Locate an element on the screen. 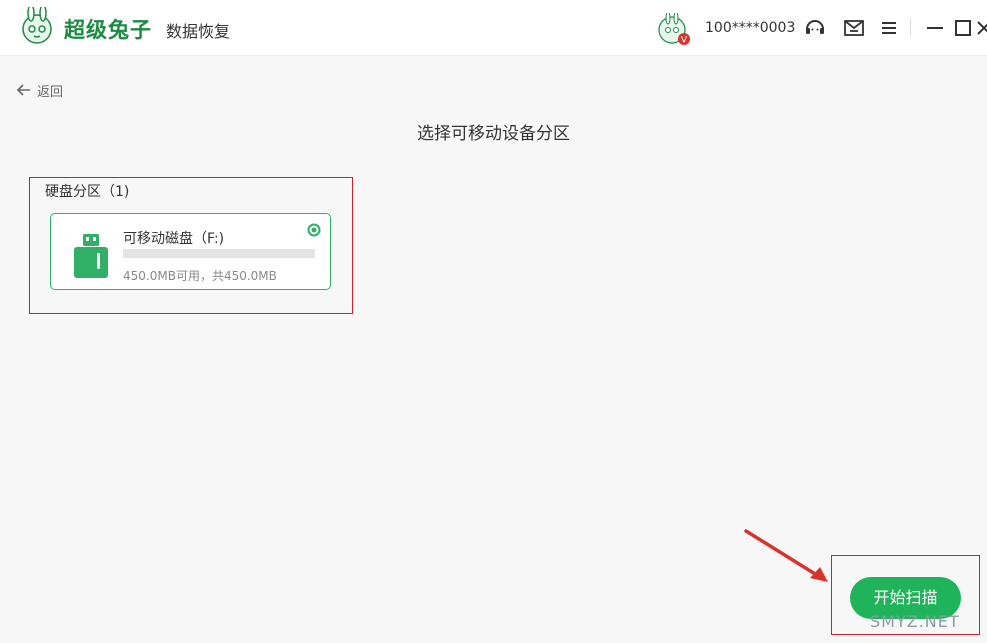 The width and height of the screenshot is (987, 643). back-label: 返回 is located at coordinates (50, 92).